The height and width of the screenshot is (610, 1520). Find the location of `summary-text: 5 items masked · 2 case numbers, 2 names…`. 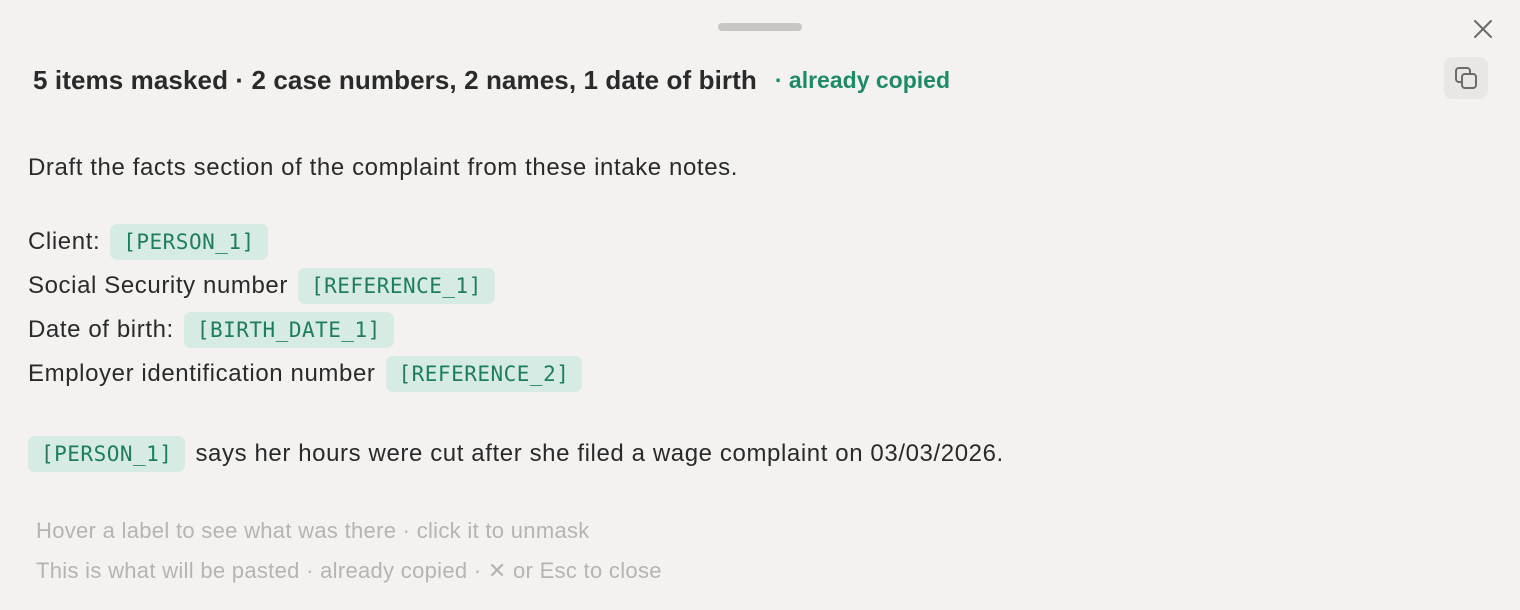

summary-text: 5 items masked · 2 case numbers, 2 names… is located at coordinates (395, 79).